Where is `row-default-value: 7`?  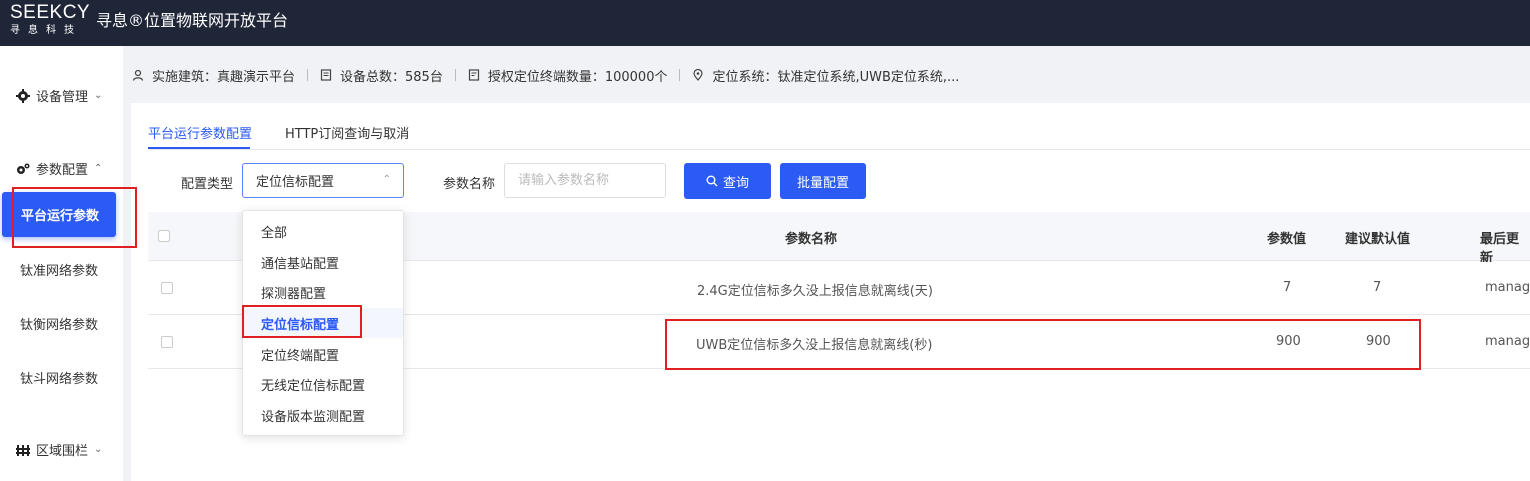
row-default-value: 7 is located at coordinates (1377, 287).